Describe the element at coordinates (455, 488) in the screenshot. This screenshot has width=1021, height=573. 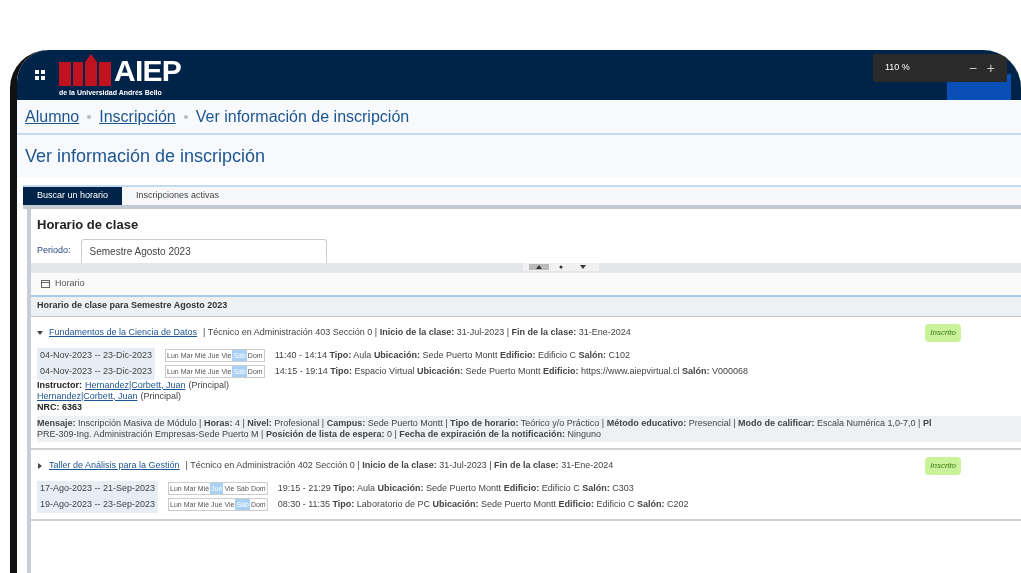
I see `meeting-info: 19:15 - 21:29 Tipo: Aula Ubicación: Sede Puerto Montt Edificio: Edificio C Salón: C303` at that location.